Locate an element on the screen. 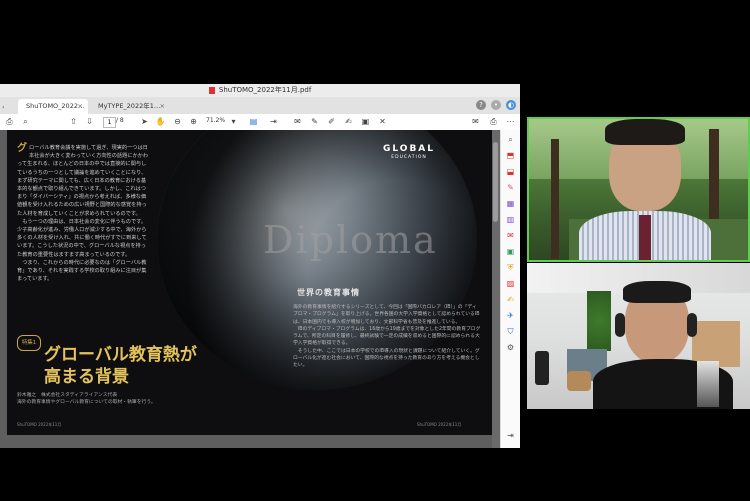 Image resolution: width=750 pixels, height=501 pixels. feature-badge: 特集1 is located at coordinates (29, 343).